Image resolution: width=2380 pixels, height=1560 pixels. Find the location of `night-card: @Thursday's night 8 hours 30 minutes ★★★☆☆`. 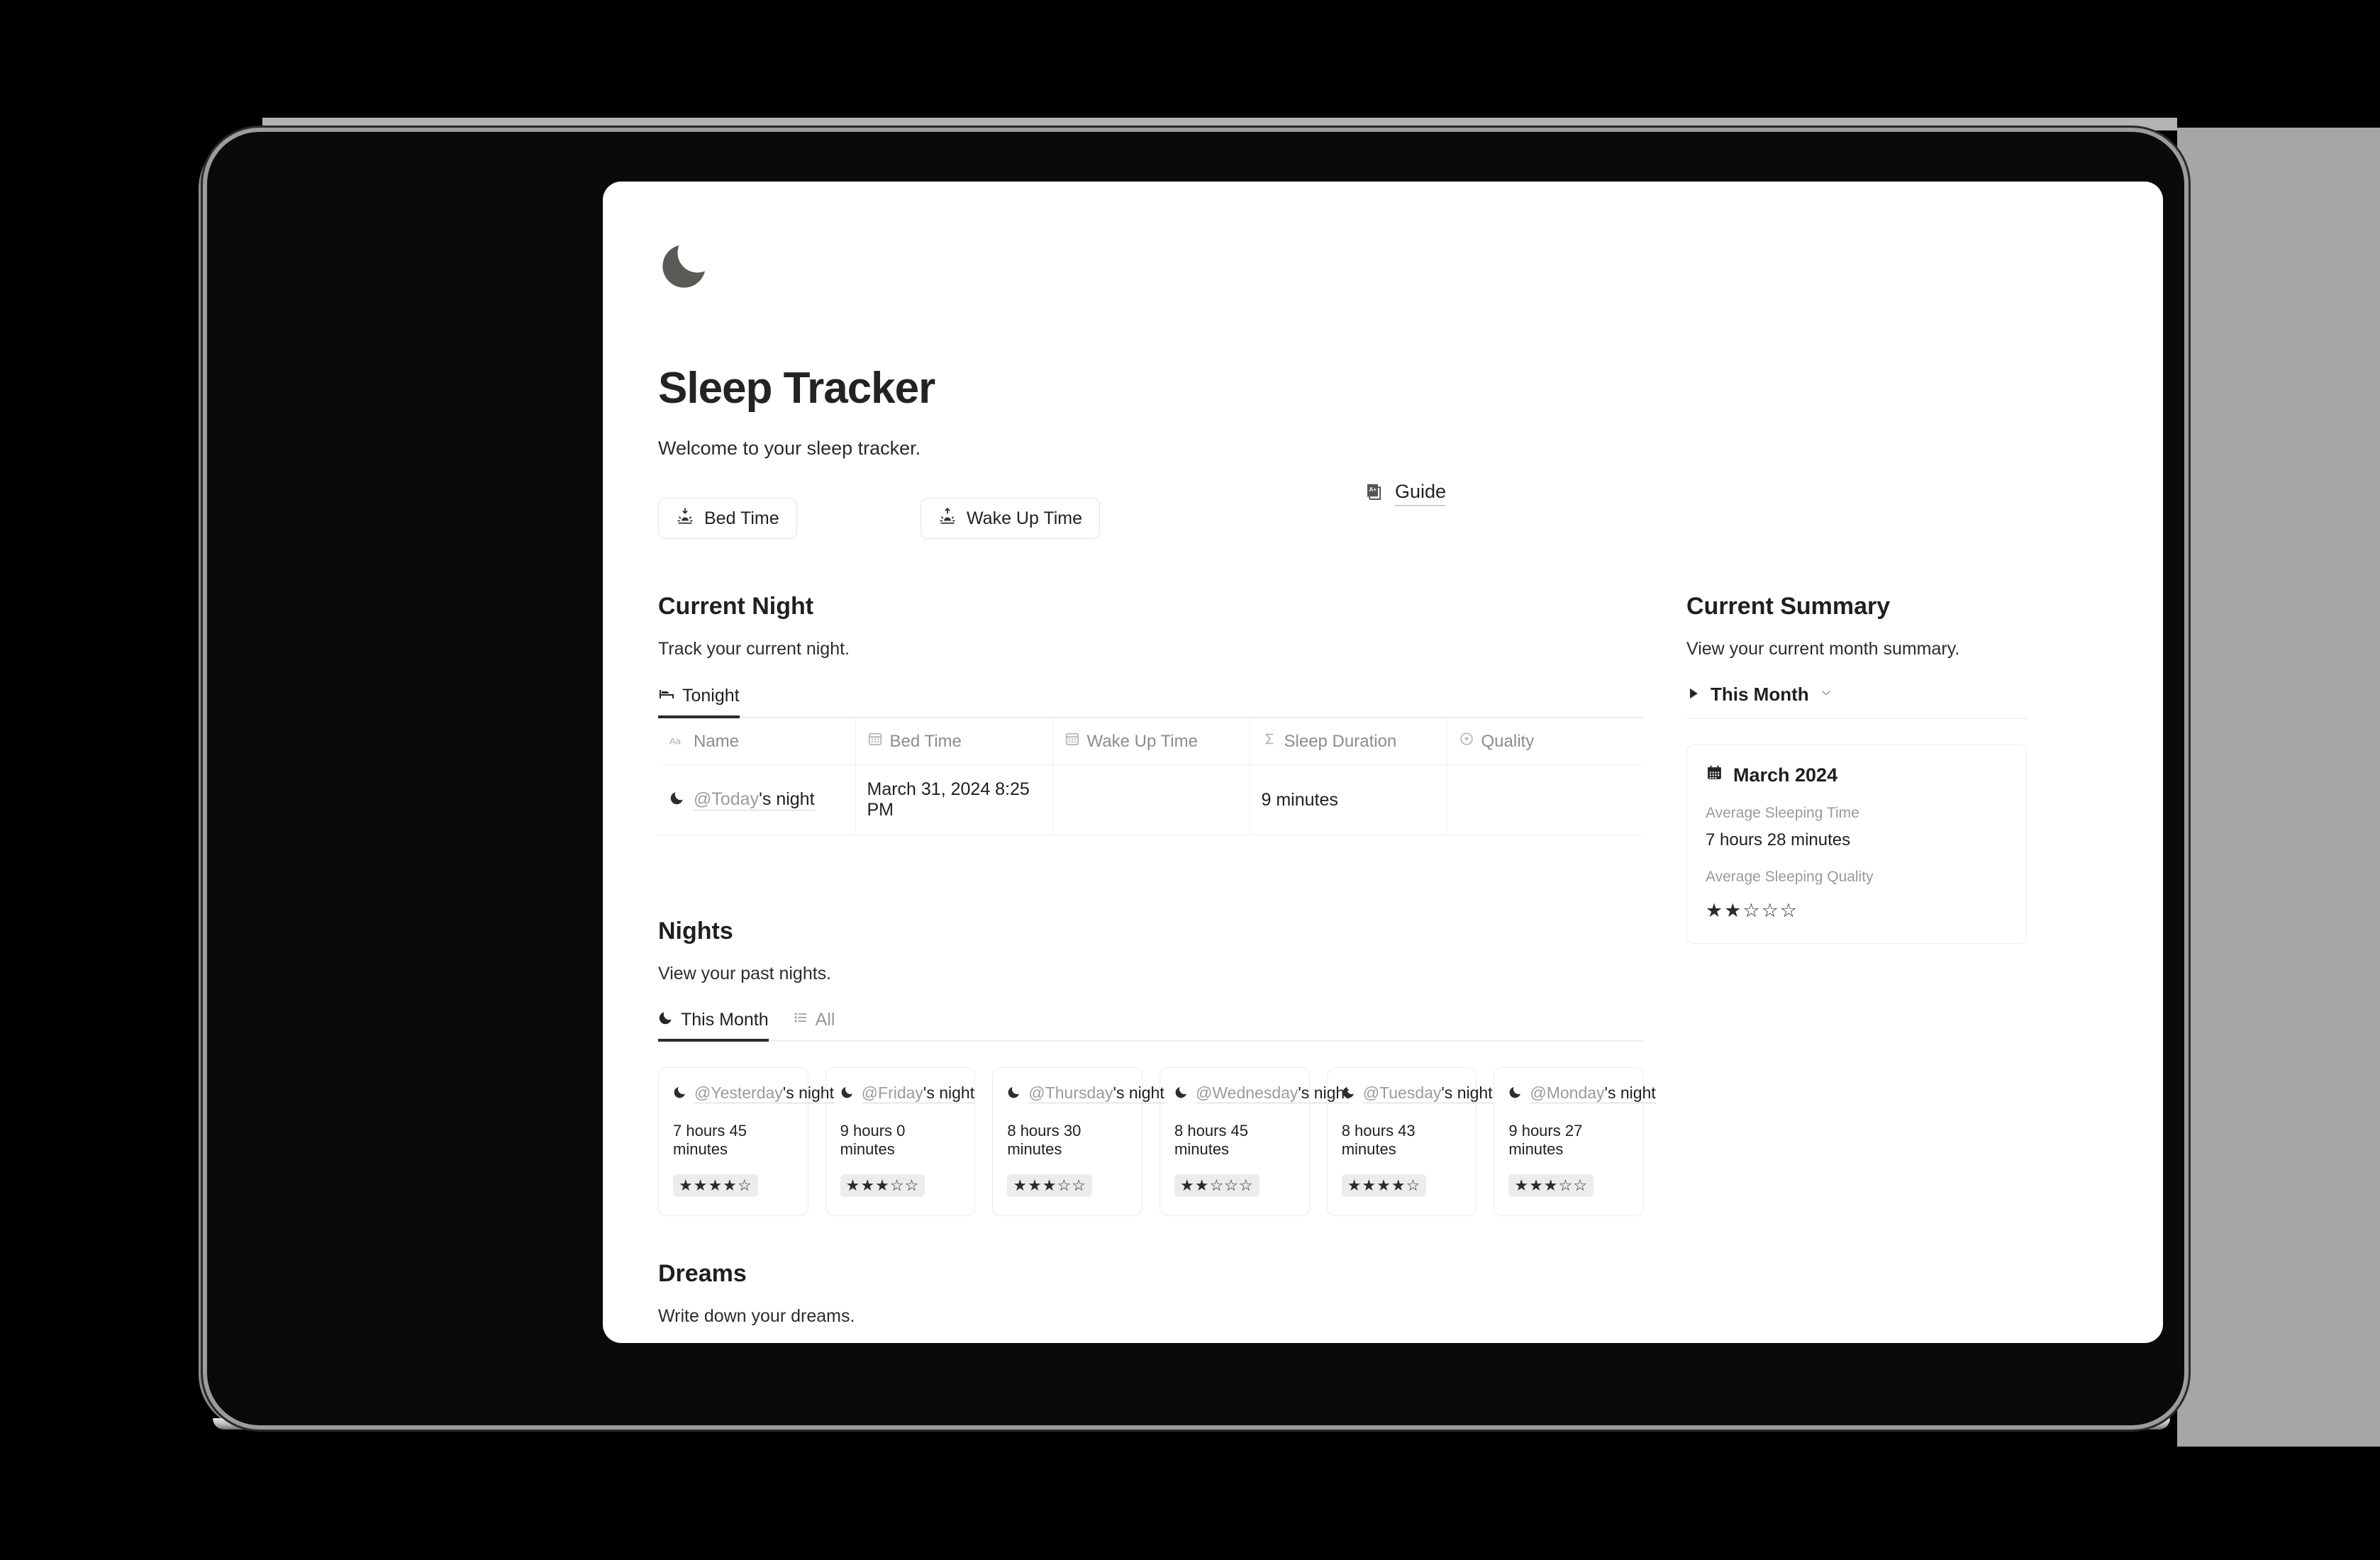

night-card: @Thursday's night 8 hours 30 minutes ★★★☆☆ is located at coordinates (1078, 1141).